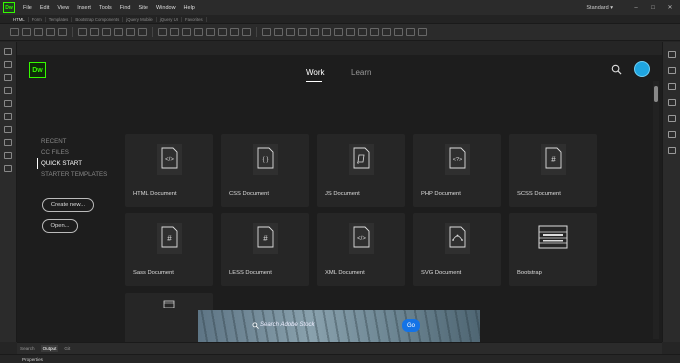  What do you see at coordinates (8, 64) in the screenshot?
I see `swap-icon` at bounding box center [8, 64].